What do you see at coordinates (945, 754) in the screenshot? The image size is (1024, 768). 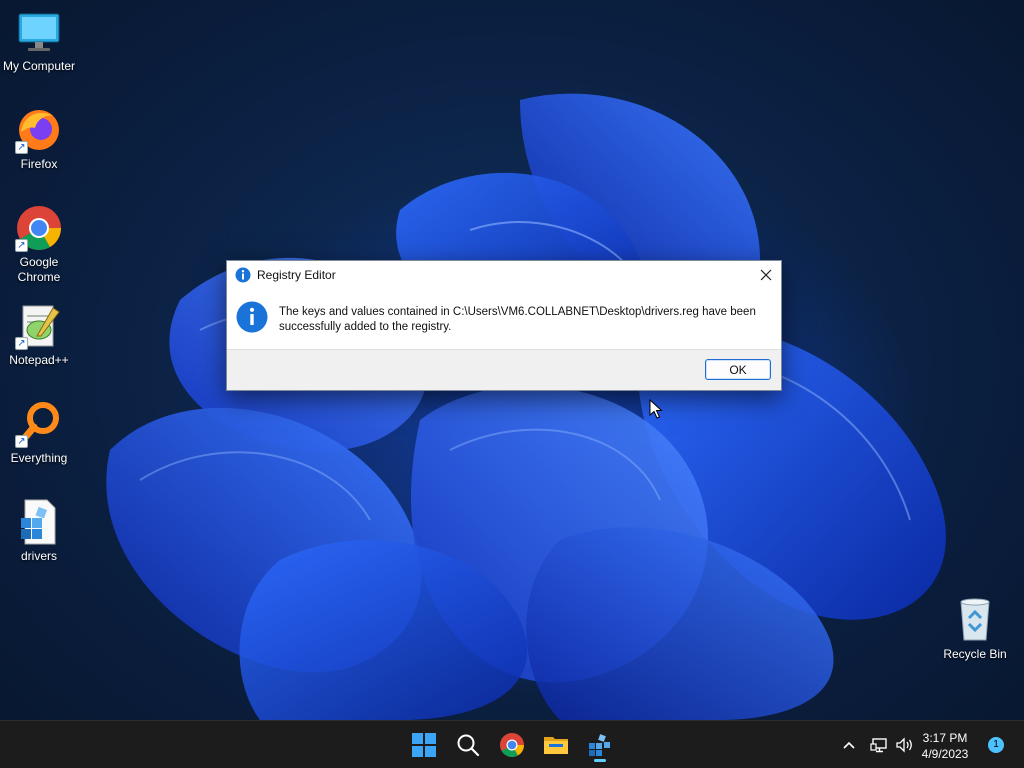 I see `clock-date: 4/9/2023` at bounding box center [945, 754].